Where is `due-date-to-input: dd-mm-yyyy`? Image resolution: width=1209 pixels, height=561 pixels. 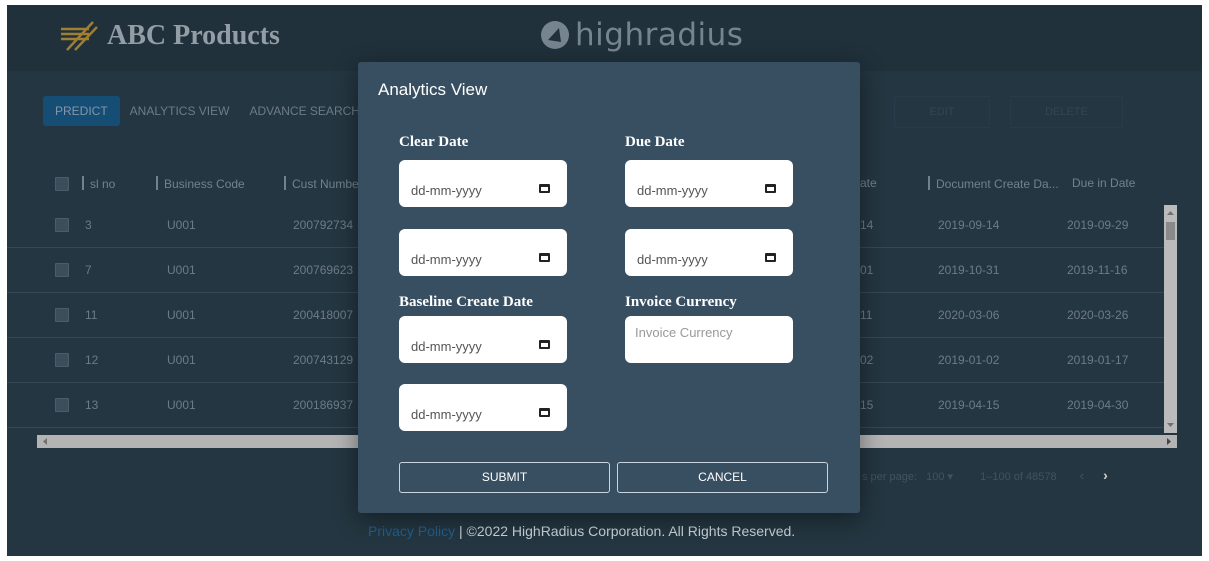
due-date-to-input: dd-mm-yyyy is located at coordinates (709, 252).